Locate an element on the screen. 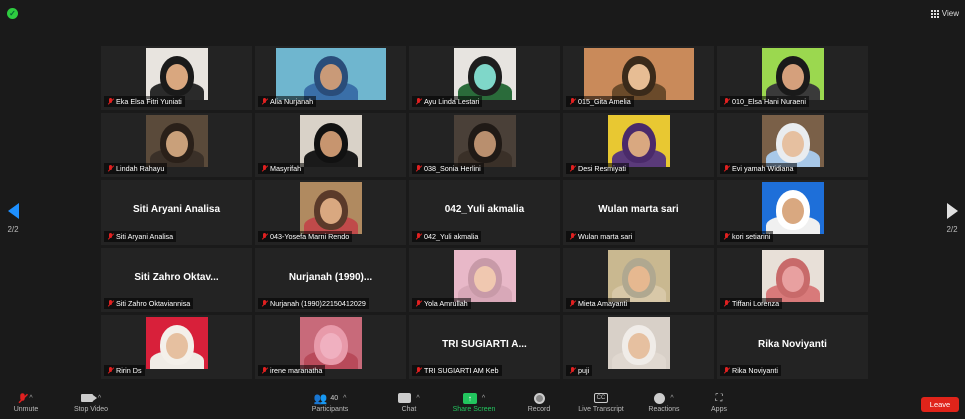  share-screen-button: ↑ ^ Share Screen is located at coordinates (474, 401).